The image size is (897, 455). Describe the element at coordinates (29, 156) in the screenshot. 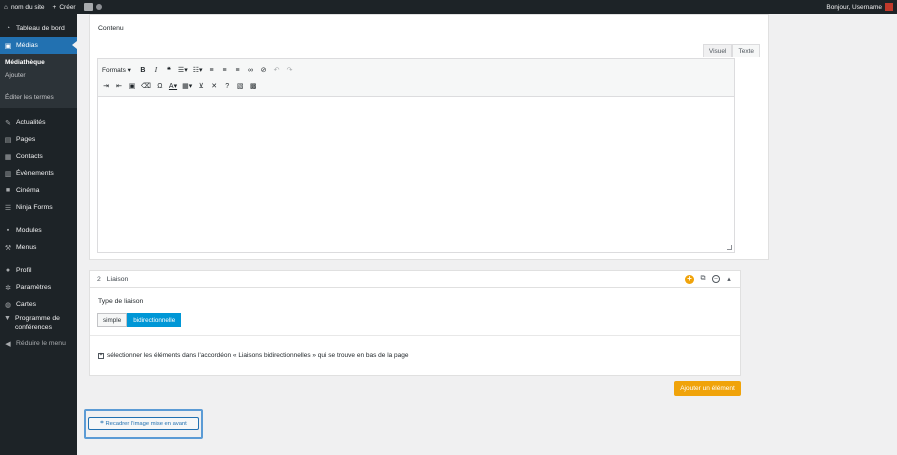

I see `menu-label: Contacts` at that location.